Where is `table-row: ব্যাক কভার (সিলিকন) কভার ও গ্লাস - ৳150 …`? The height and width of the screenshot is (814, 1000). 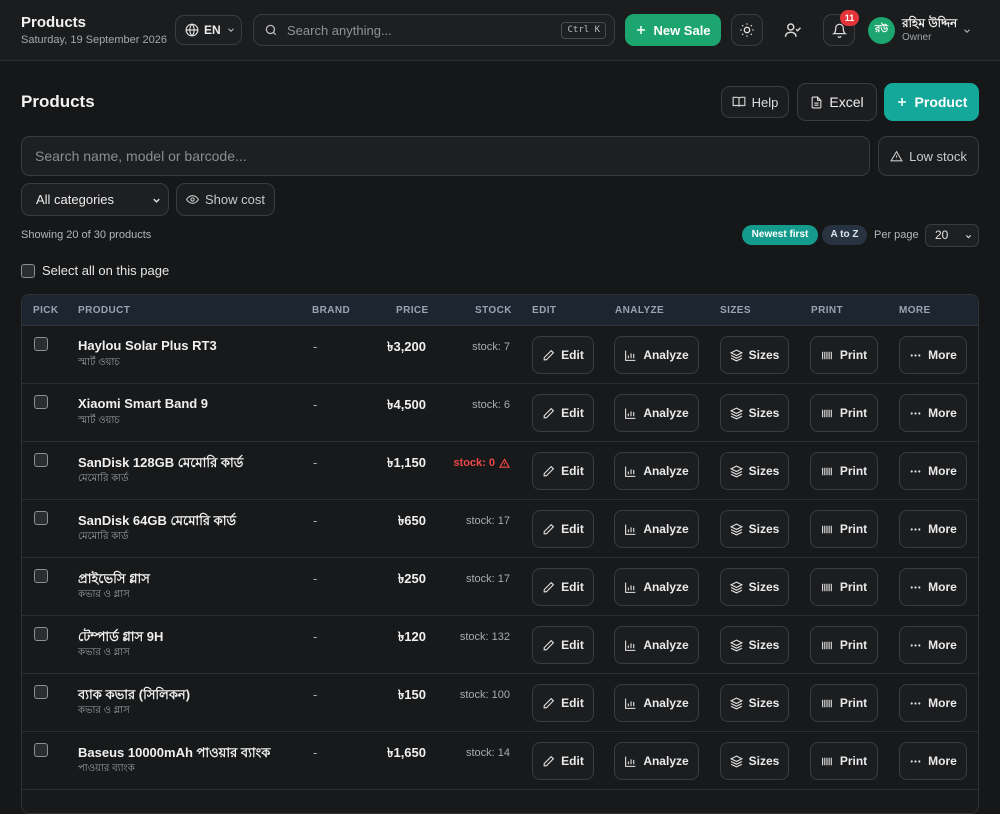
table-row: ব্যাক কভার (সিলিকন) কভার ও গ্লাস - ৳150 … is located at coordinates (500, 703).